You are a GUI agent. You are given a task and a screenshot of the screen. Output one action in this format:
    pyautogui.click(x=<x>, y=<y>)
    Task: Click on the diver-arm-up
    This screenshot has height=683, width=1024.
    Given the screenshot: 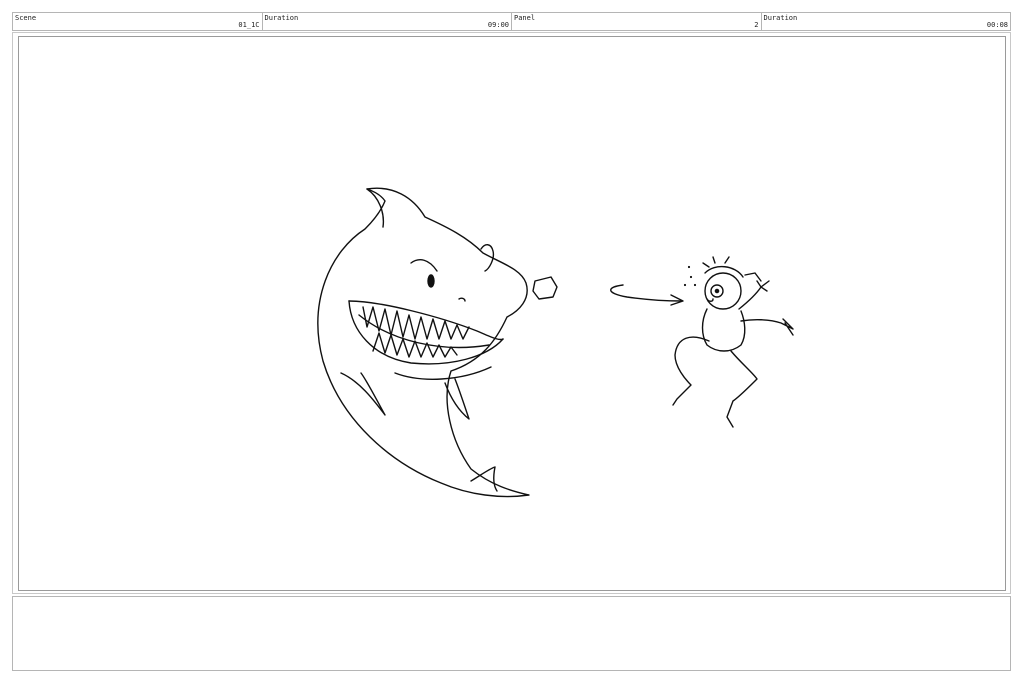 What is the action you would take?
    pyautogui.click(x=754, y=295)
    